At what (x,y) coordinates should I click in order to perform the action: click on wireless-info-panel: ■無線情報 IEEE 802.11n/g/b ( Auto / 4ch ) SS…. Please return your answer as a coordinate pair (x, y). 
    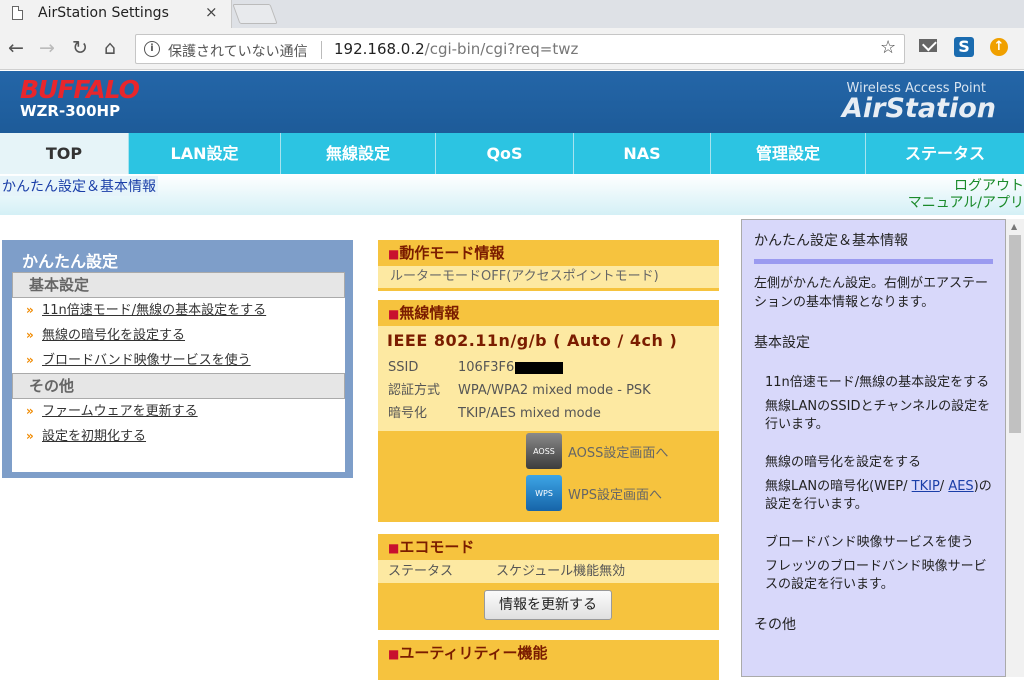
    Looking at the image, I should click on (548, 411).